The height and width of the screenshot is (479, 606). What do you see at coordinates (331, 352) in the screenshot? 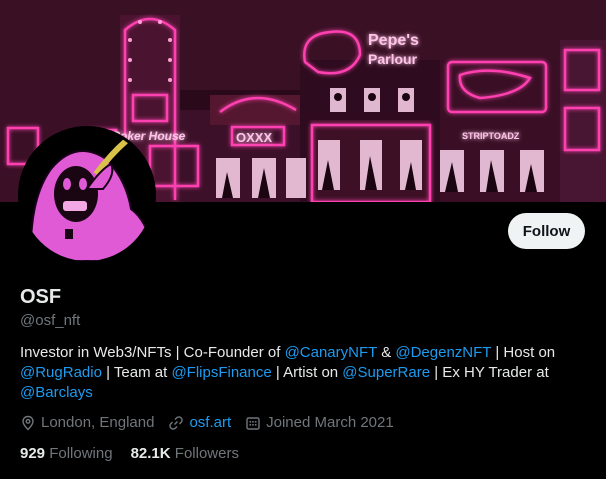
I see `mention-canarynft: @CanaryNFT` at bounding box center [331, 352].